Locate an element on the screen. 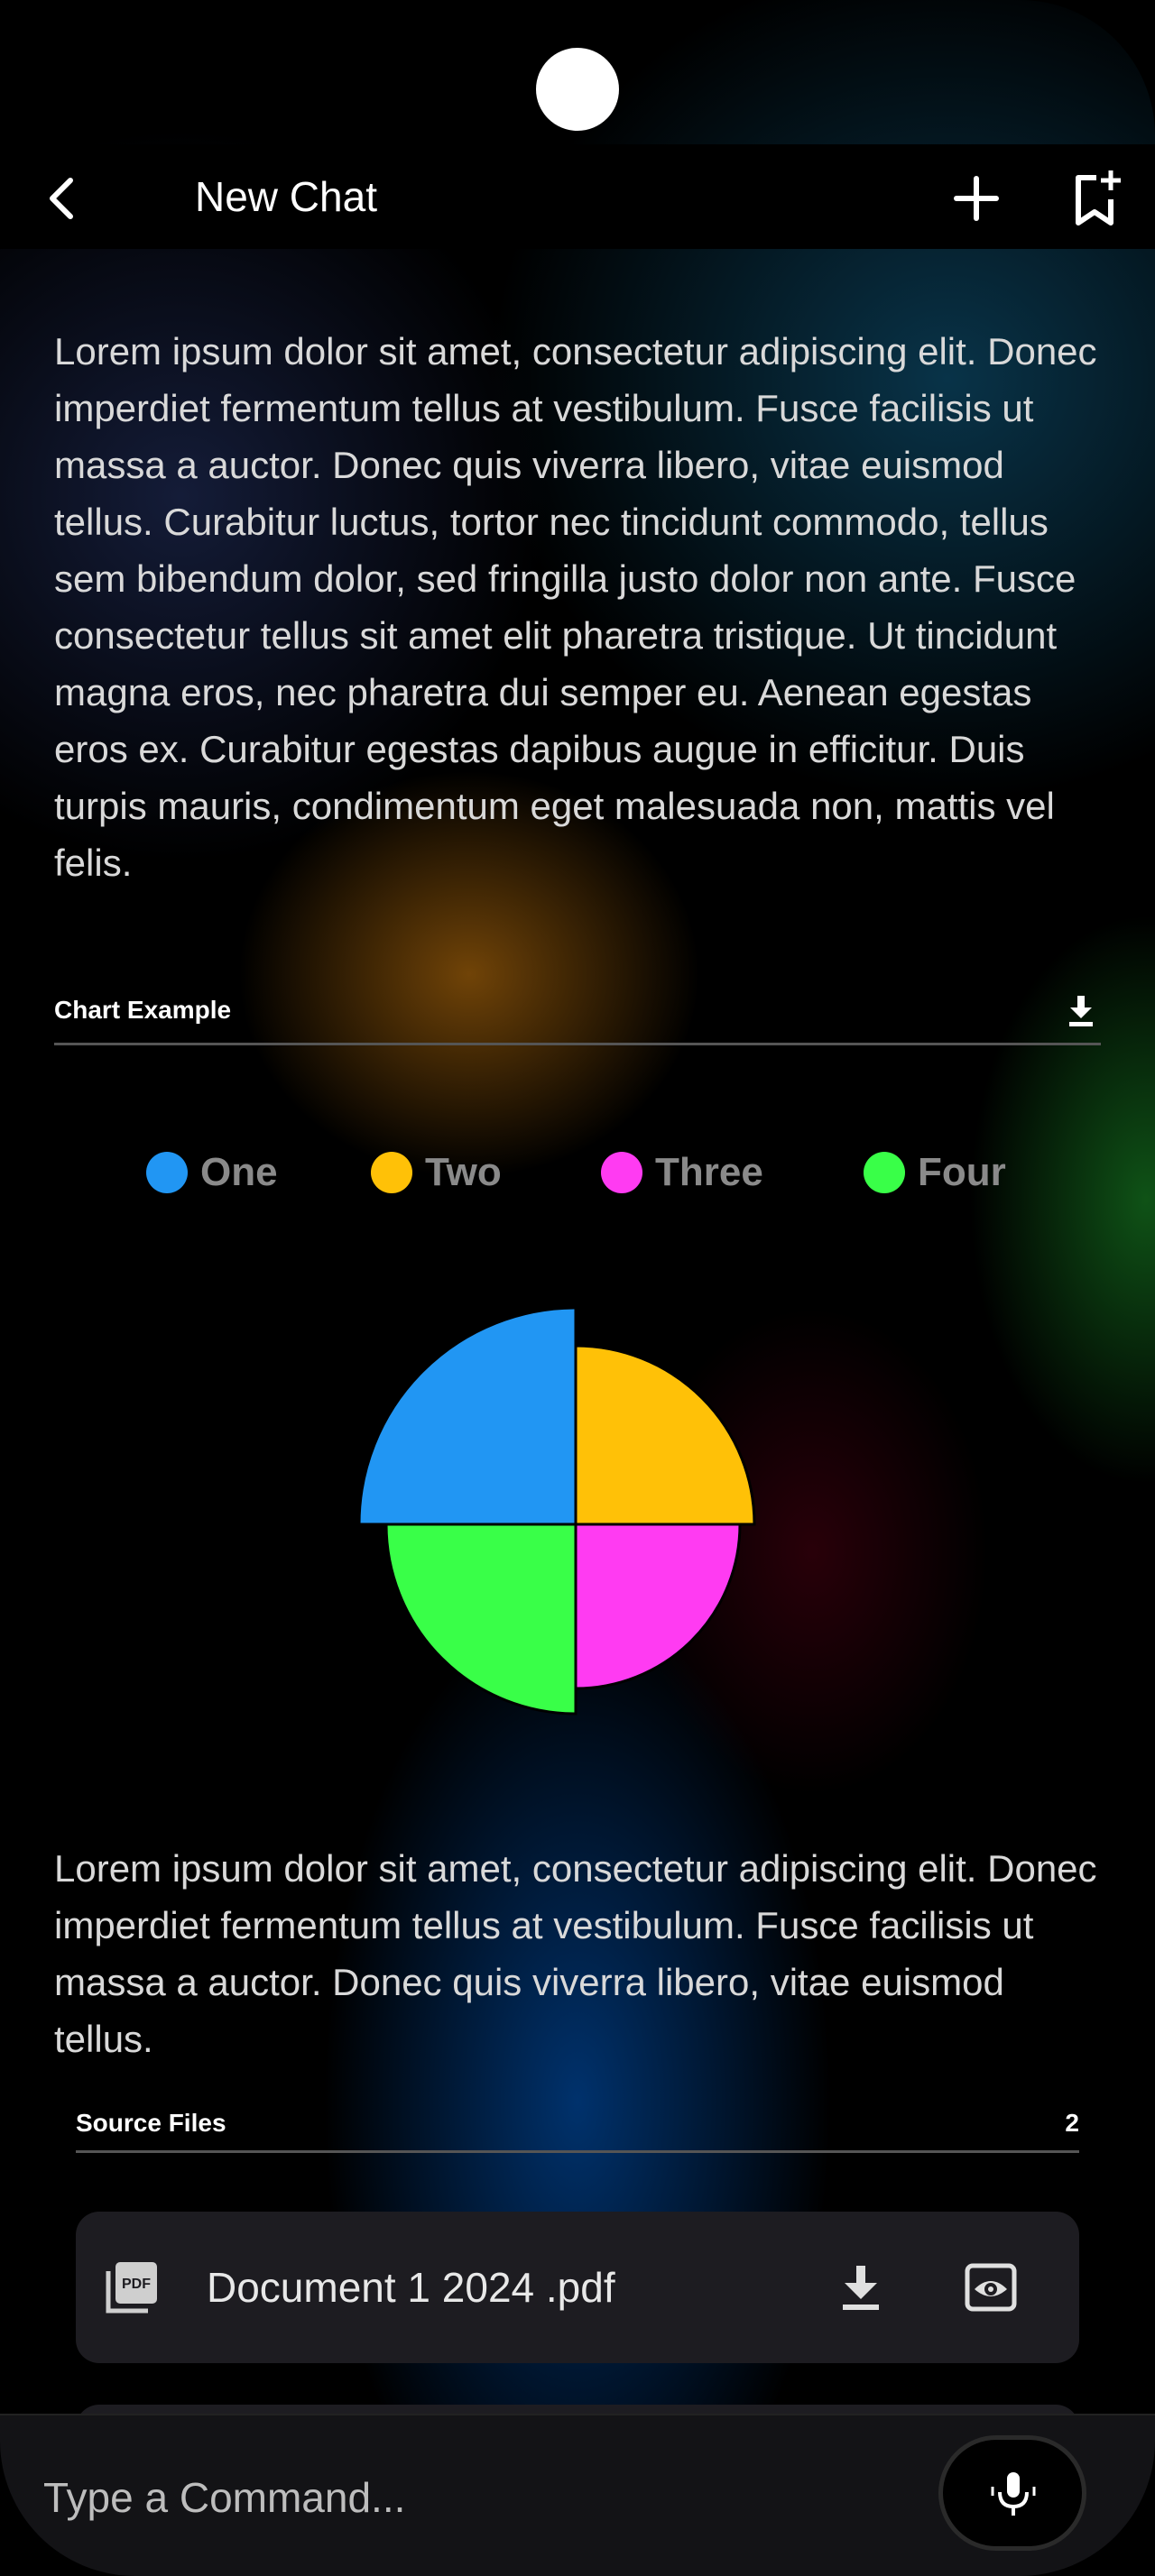 The width and height of the screenshot is (1155, 2576). legend-item: Two is located at coordinates (436, 1172).